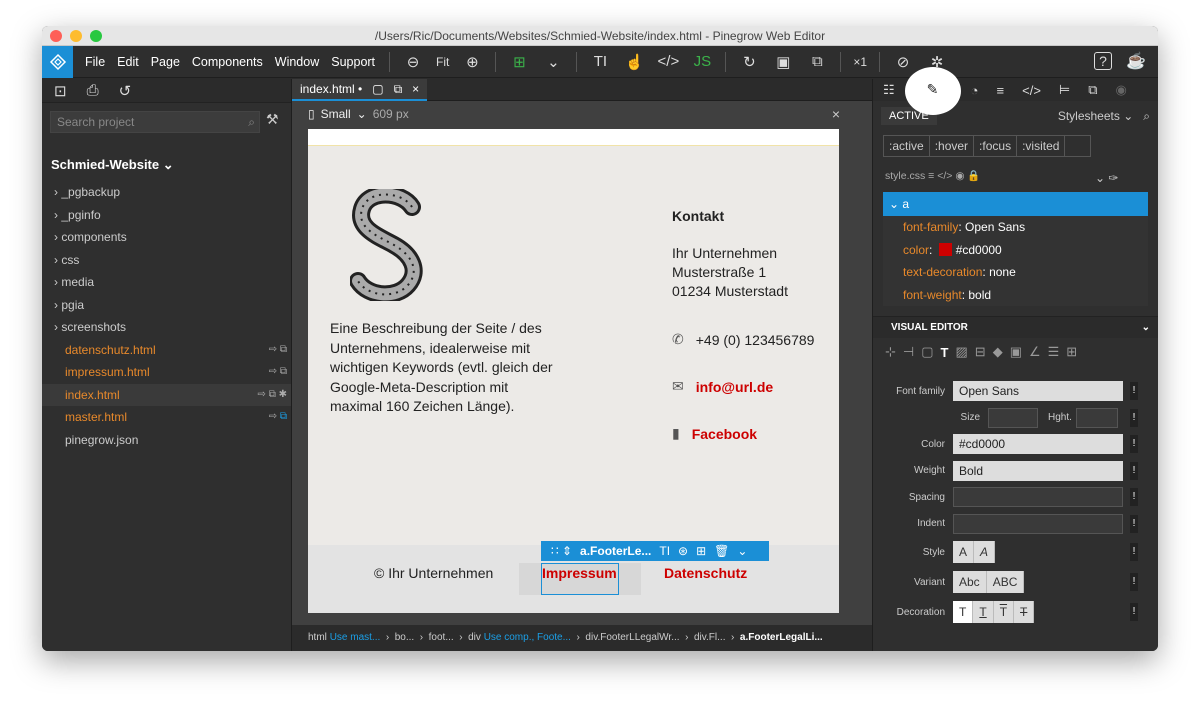 This screenshot has height=709, width=1200. What do you see at coordinates (964, 552) in the screenshot?
I see `style-normal-button: A` at bounding box center [964, 552].